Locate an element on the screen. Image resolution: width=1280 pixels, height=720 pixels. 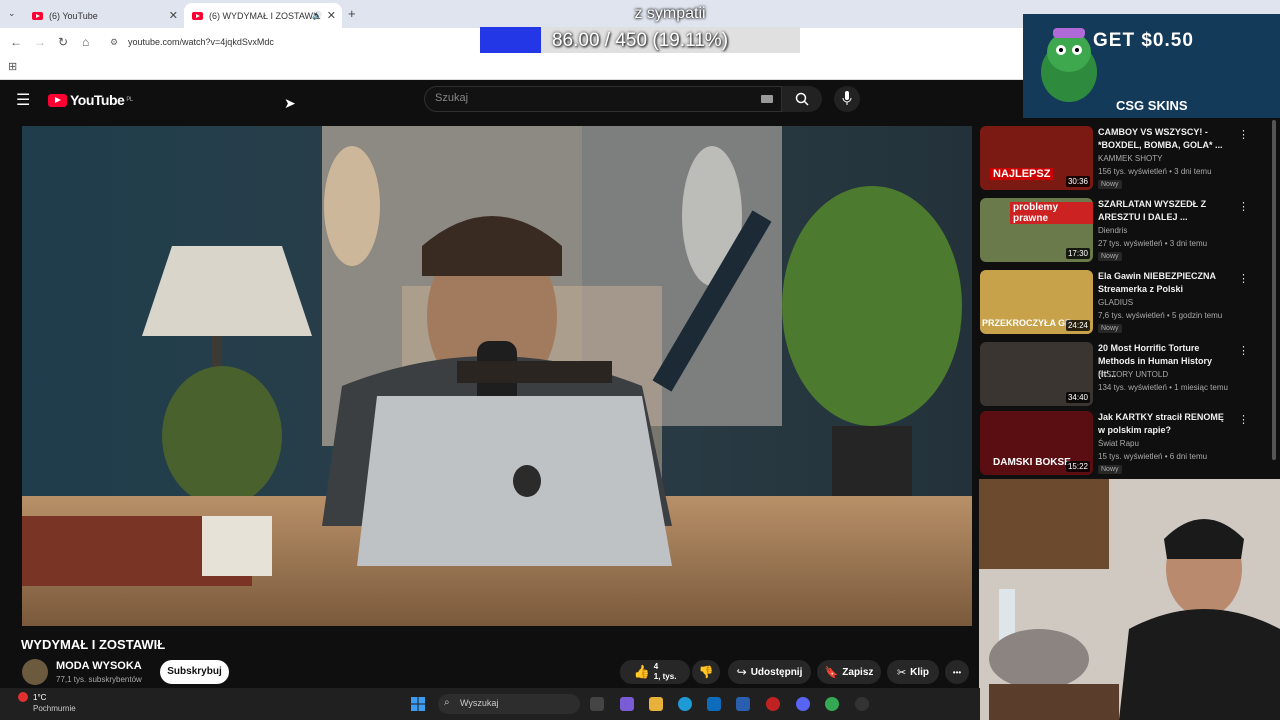
search-placeholder: Szukaj is located at coordinates (452, 98).